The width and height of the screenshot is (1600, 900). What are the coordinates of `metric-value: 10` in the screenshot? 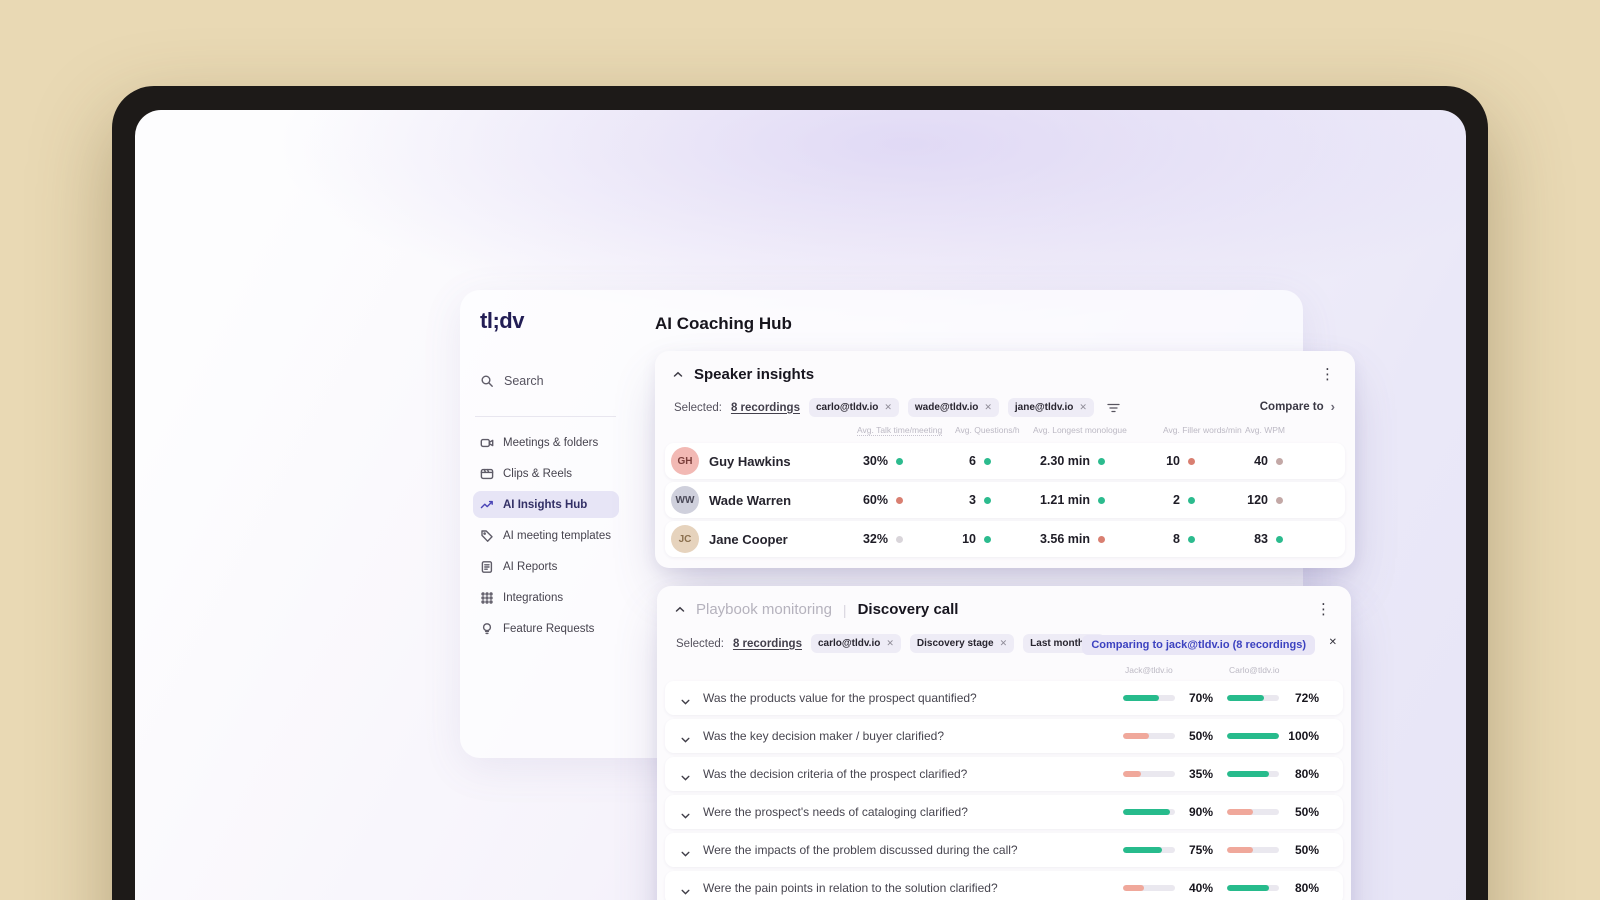 It's located at (1173, 461).